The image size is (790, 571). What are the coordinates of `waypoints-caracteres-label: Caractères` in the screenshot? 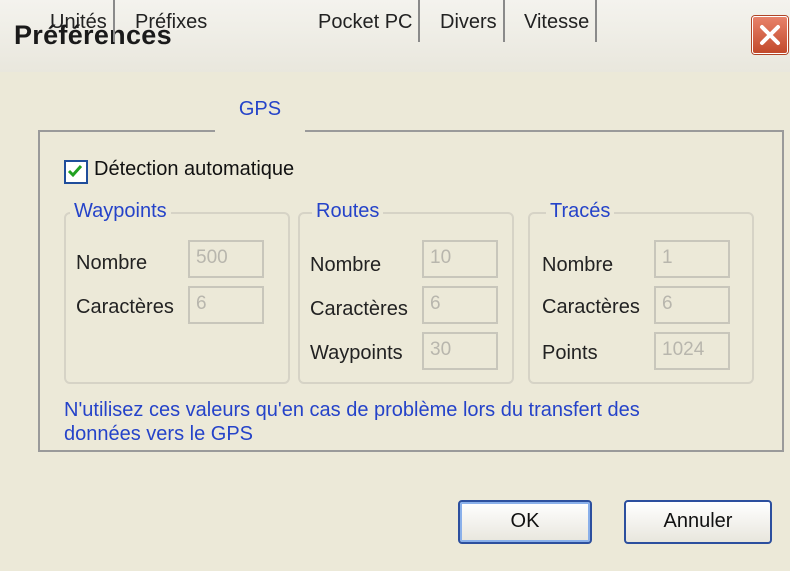 It's located at (125, 307).